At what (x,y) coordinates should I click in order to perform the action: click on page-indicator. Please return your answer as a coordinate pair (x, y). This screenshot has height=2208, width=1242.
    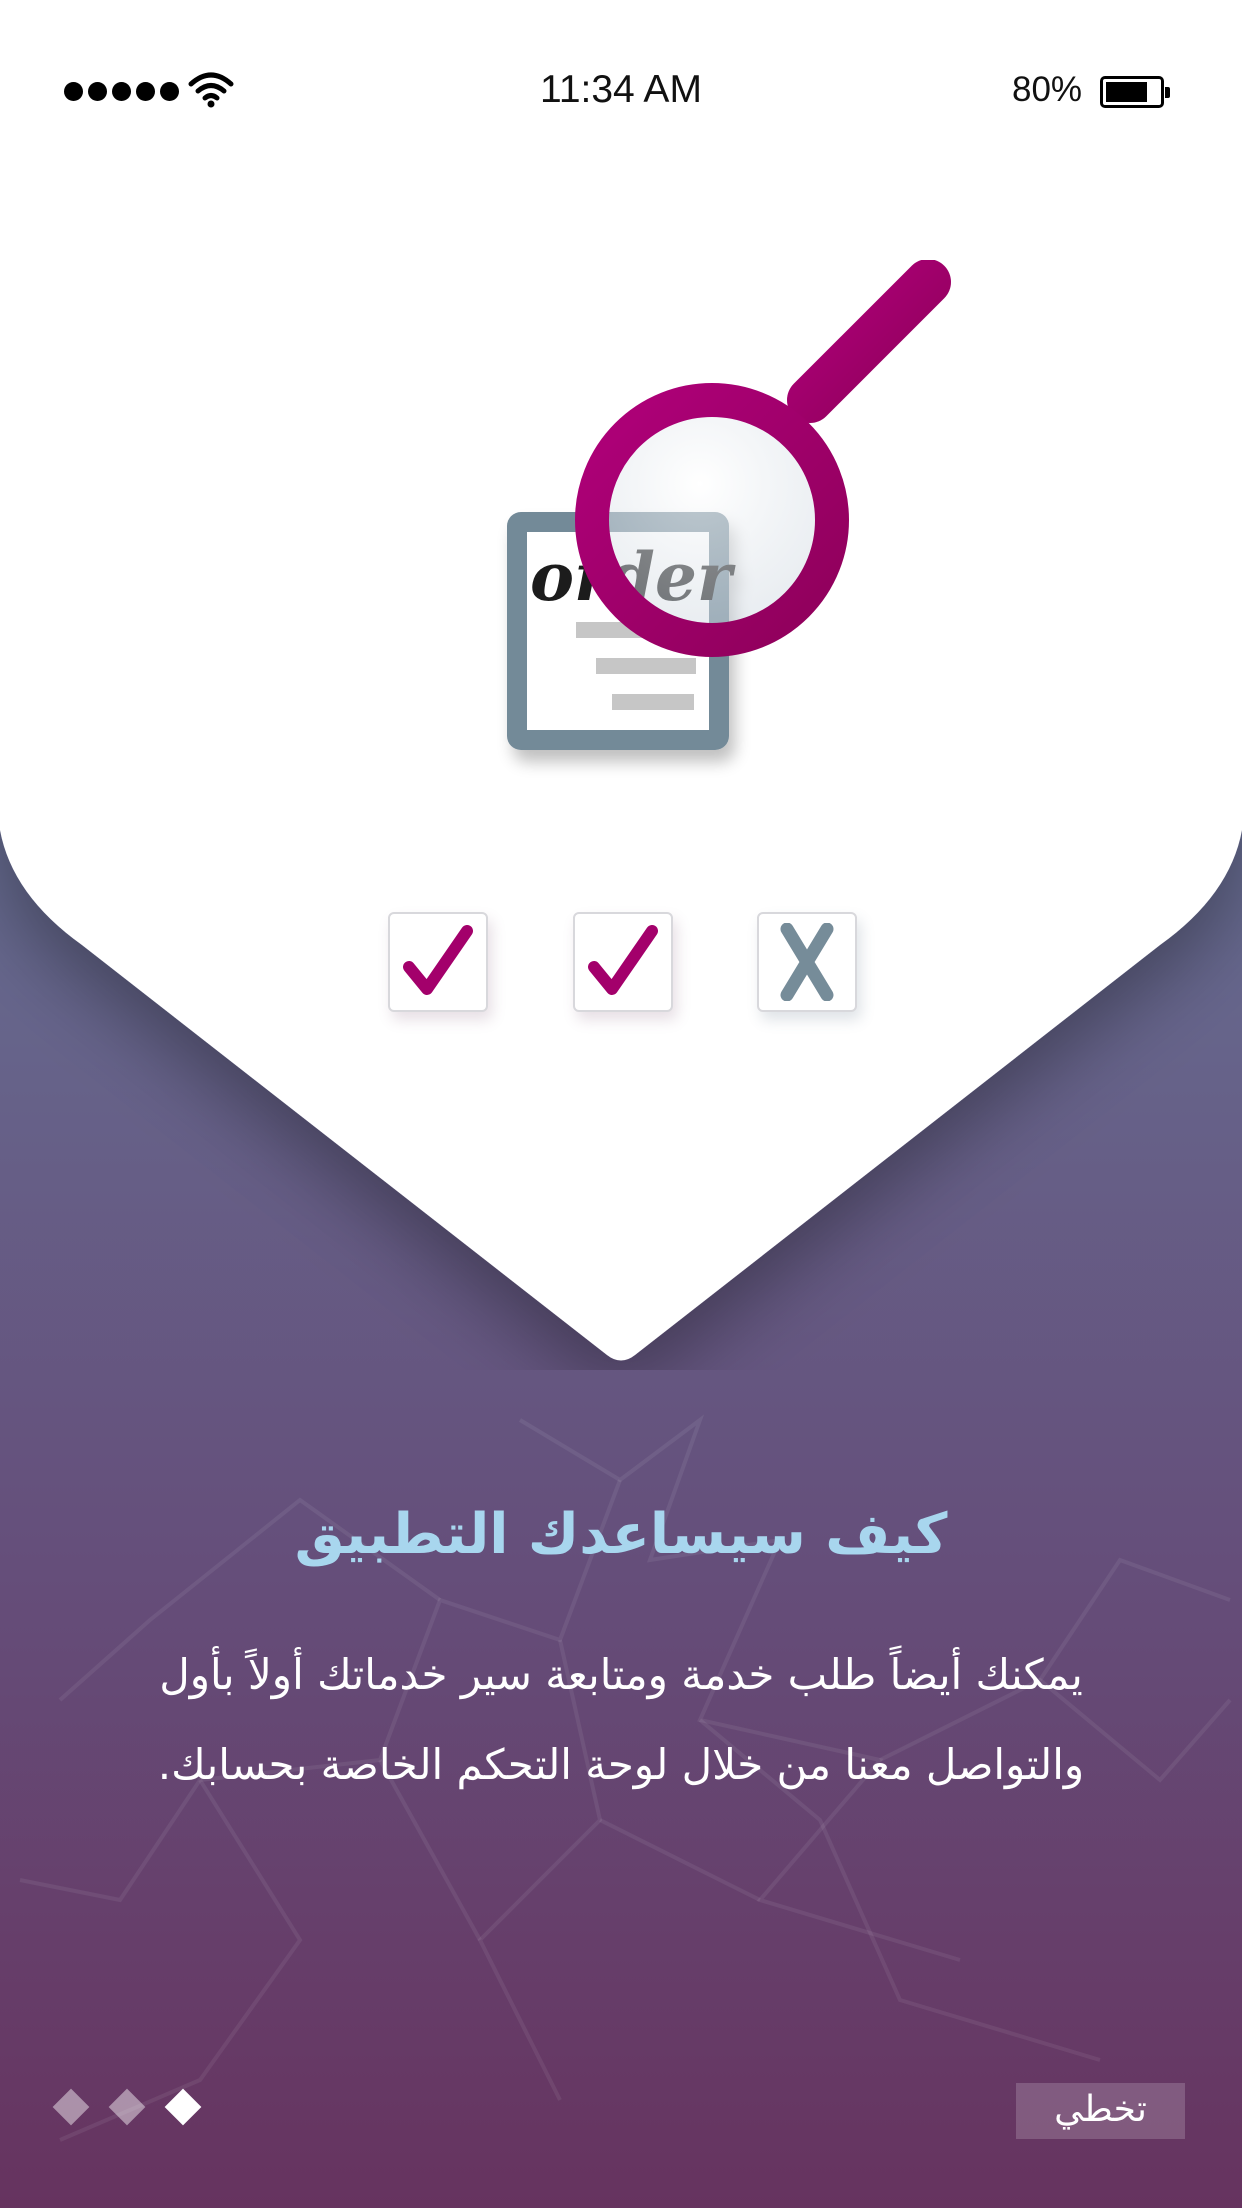
    Looking at the image, I should click on (127, 2107).